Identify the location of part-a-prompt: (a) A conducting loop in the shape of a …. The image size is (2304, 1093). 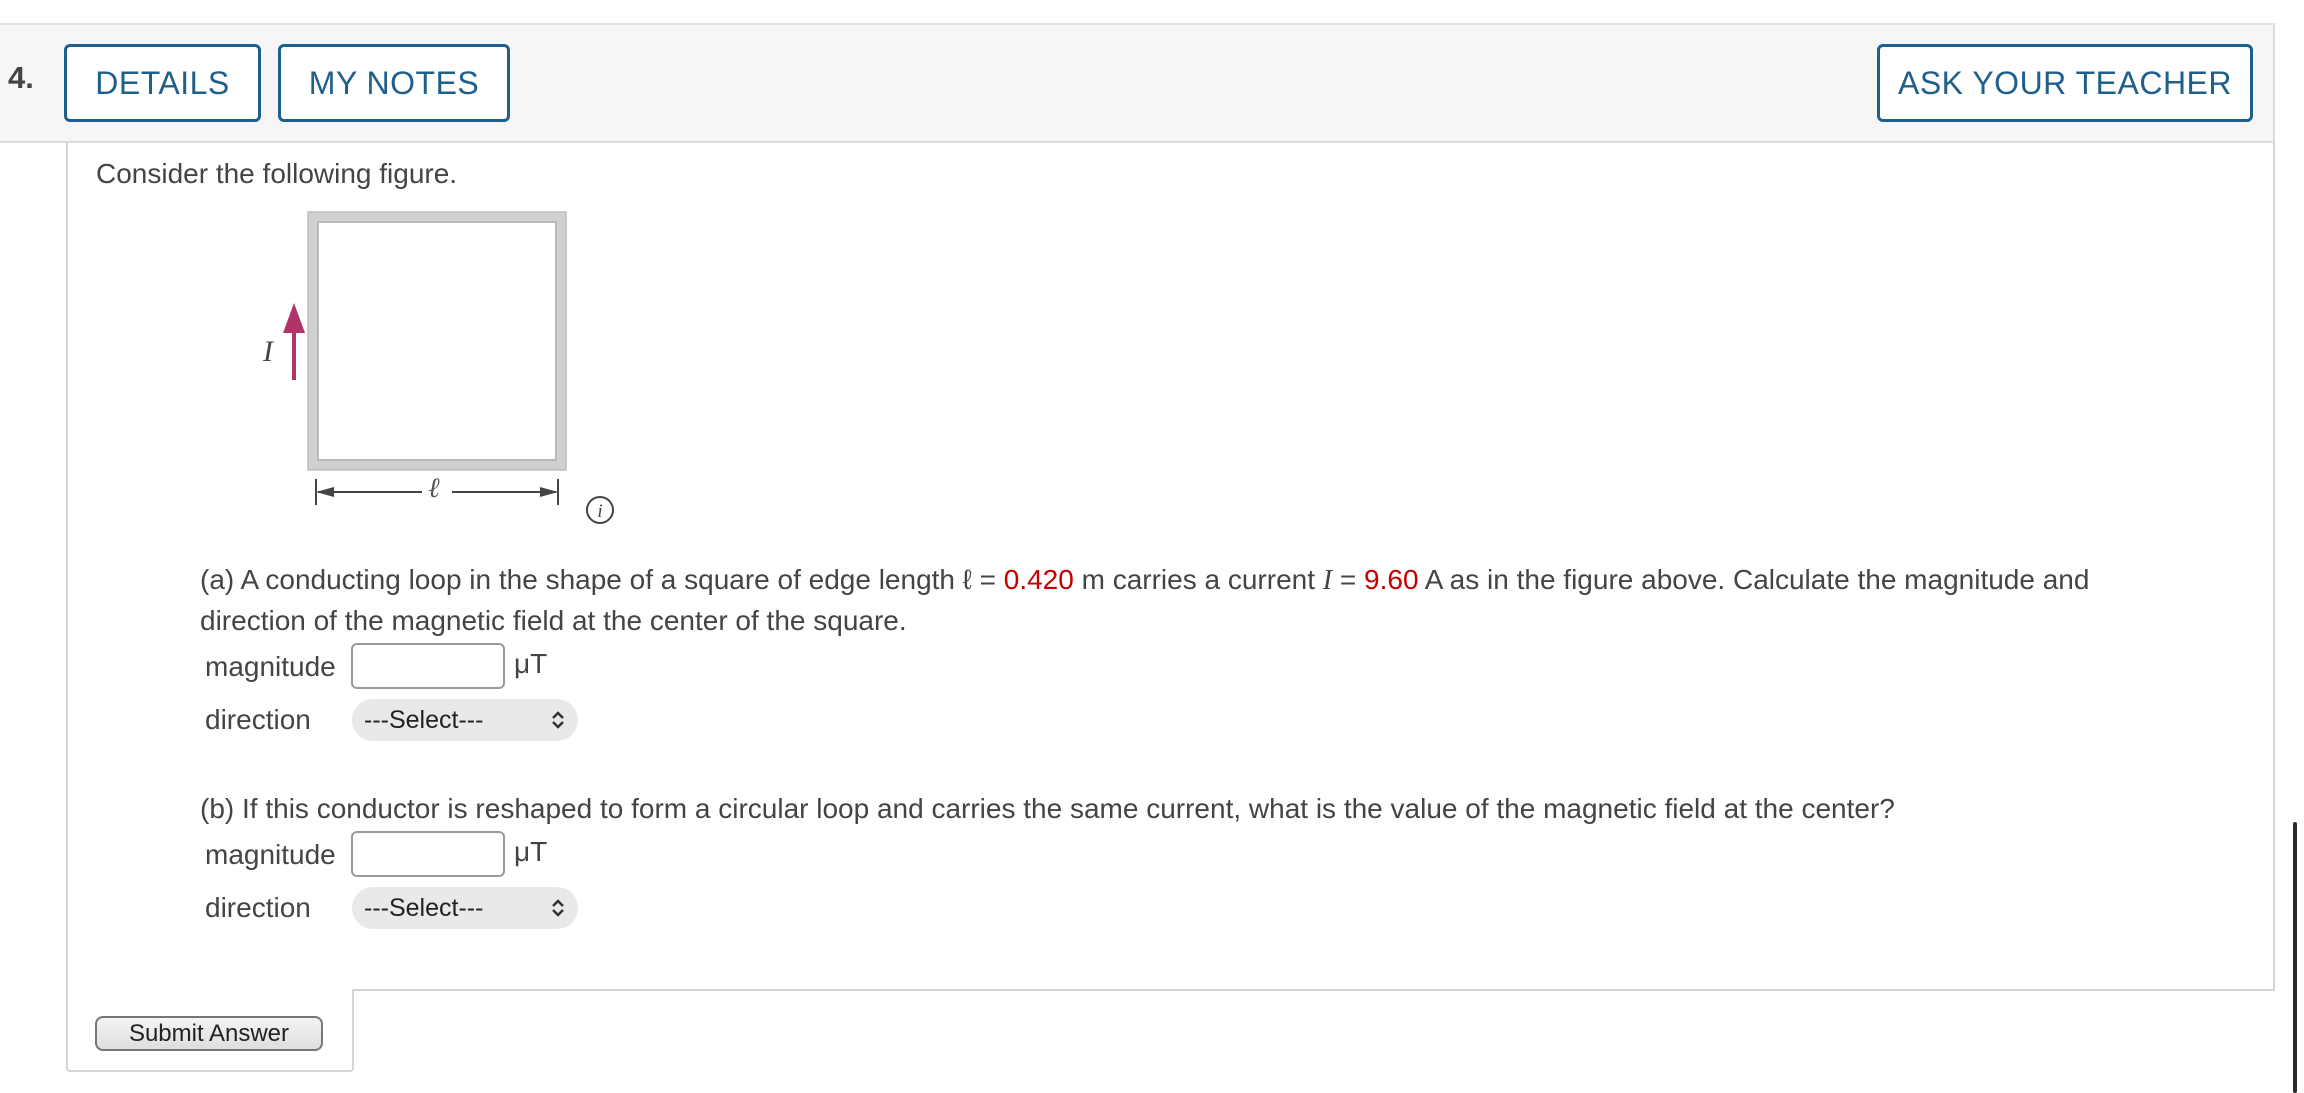
(1145, 600).